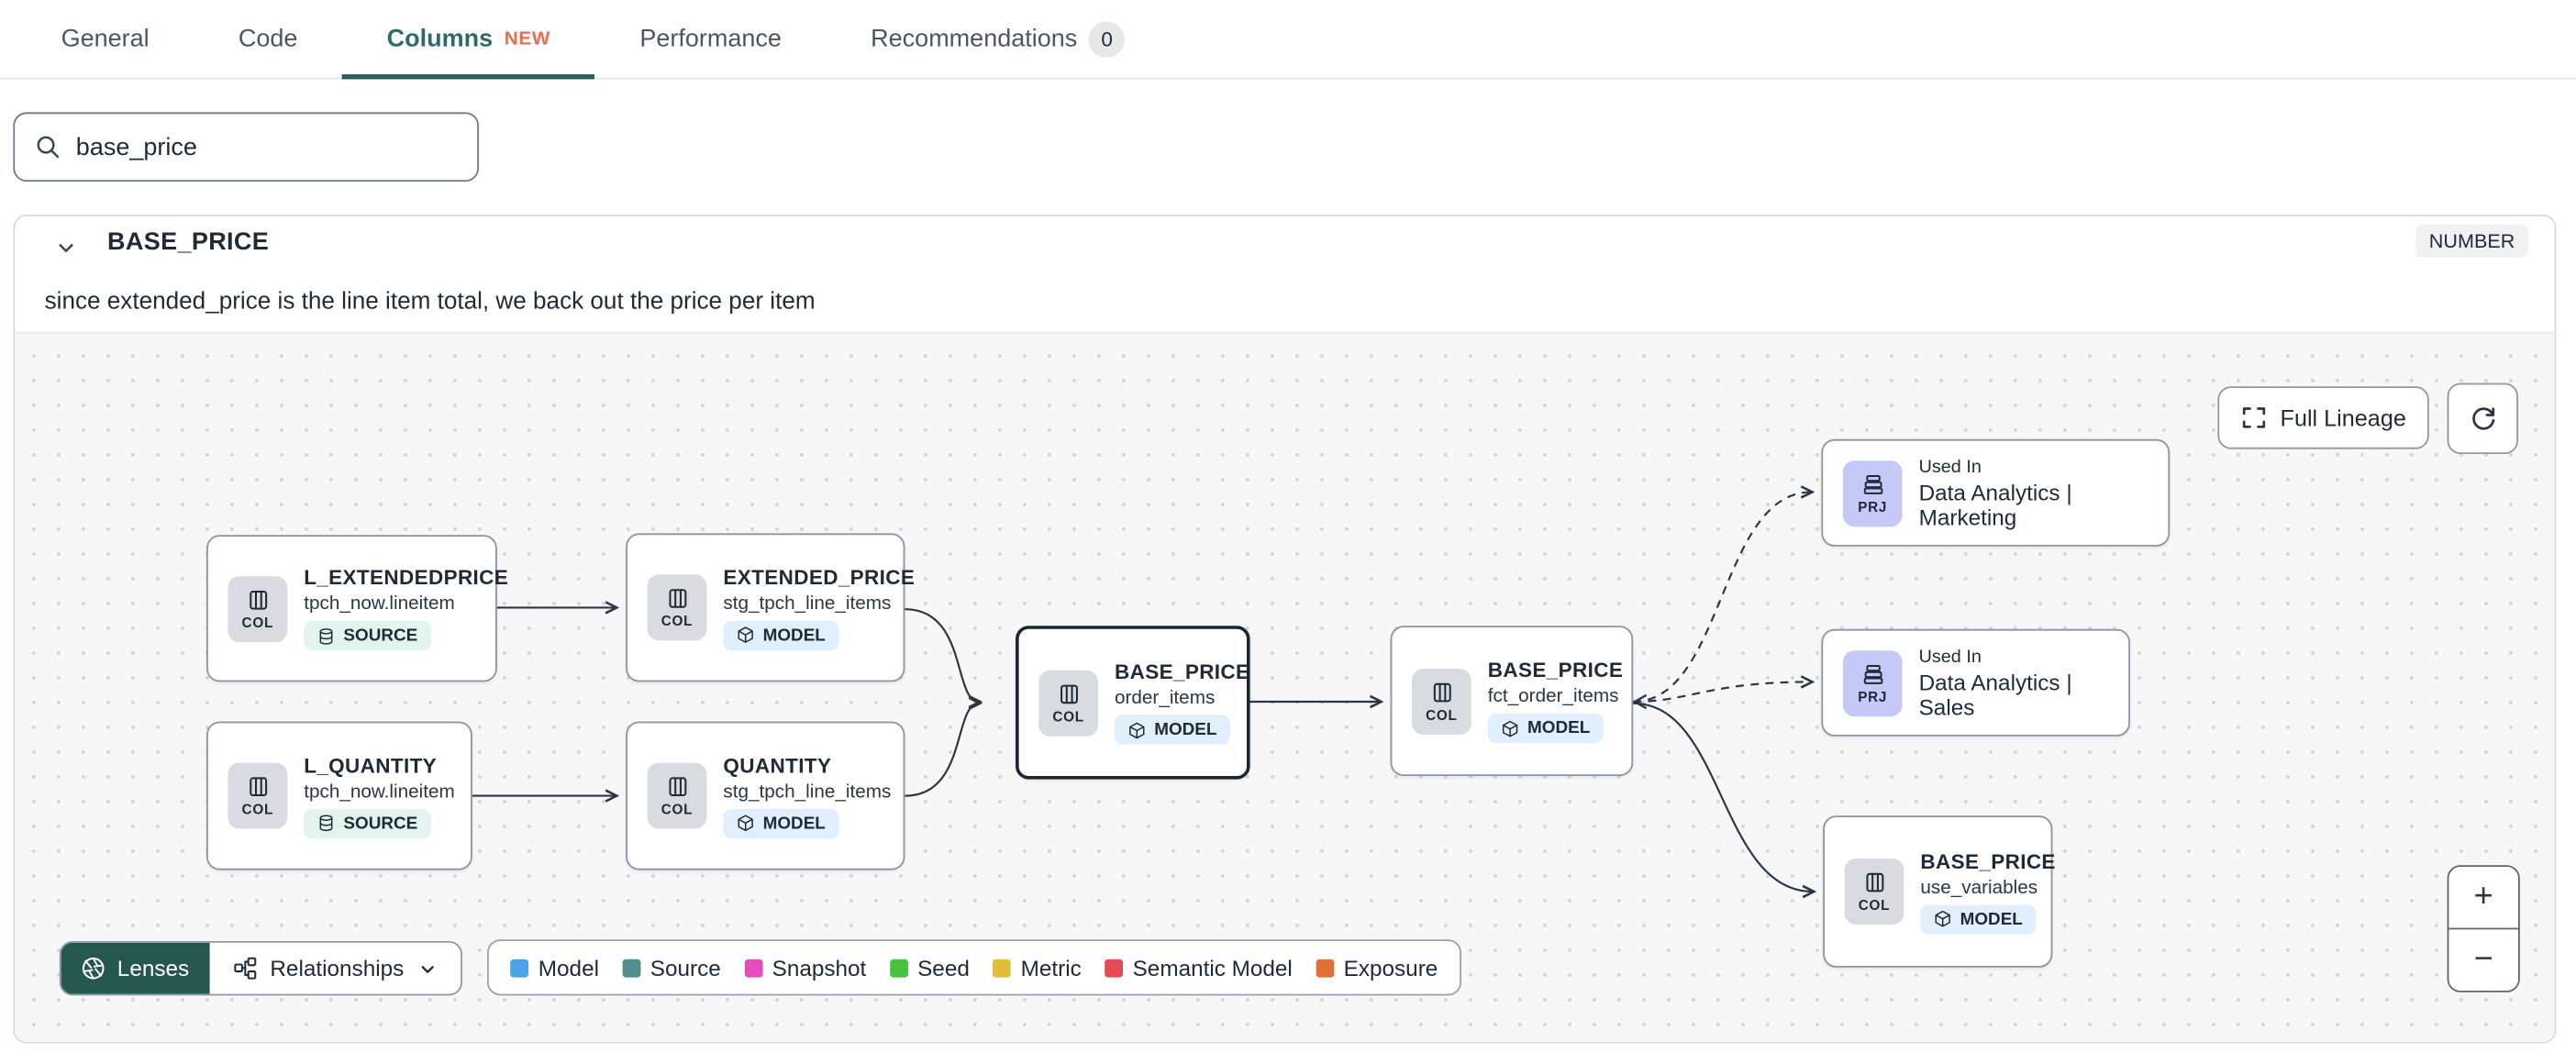 The width and height of the screenshot is (2576, 1053). What do you see at coordinates (1872, 674) in the screenshot?
I see `archive-icon` at bounding box center [1872, 674].